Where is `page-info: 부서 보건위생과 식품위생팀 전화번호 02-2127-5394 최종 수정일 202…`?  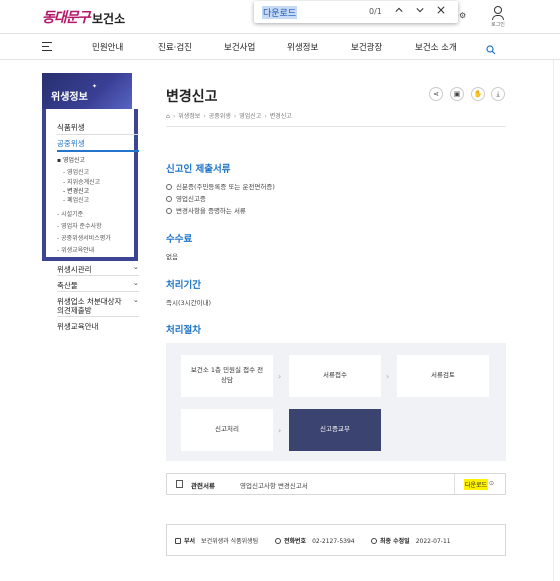 page-info: 부서 보건위생과 식품위생팀 전화번호 02-2127-5394 최종 수정일 202… is located at coordinates (336, 540).